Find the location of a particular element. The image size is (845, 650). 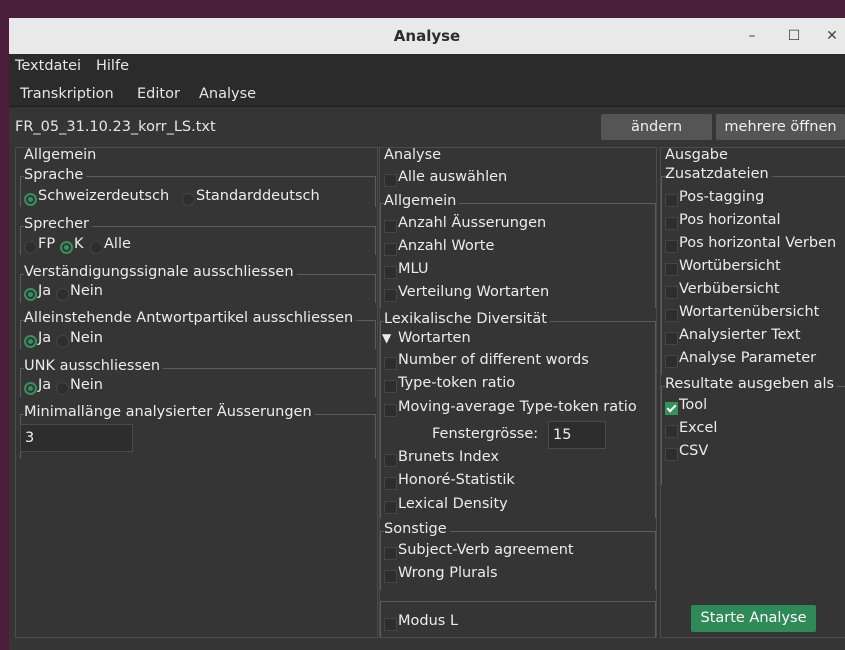

brunet-label: Brunets Index is located at coordinates (448, 457).